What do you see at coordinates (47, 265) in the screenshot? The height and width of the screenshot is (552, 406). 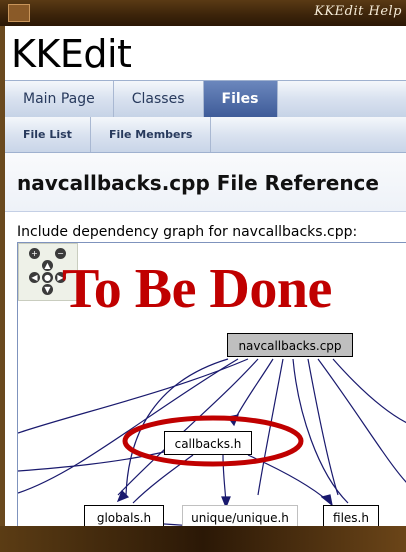 I see `pan-up-icon: ▲` at bounding box center [47, 265].